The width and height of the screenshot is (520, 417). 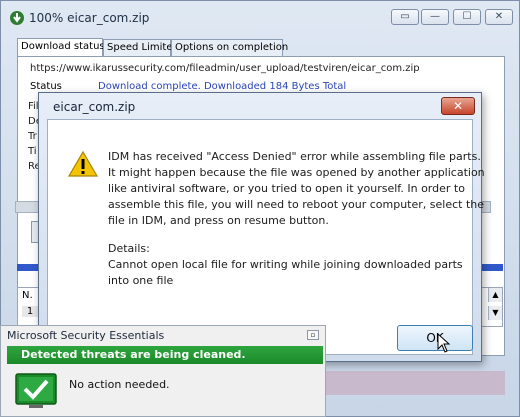 What do you see at coordinates (129, 248) in the screenshot?
I see `details-label: Details:` at bounding box center [129, 248].